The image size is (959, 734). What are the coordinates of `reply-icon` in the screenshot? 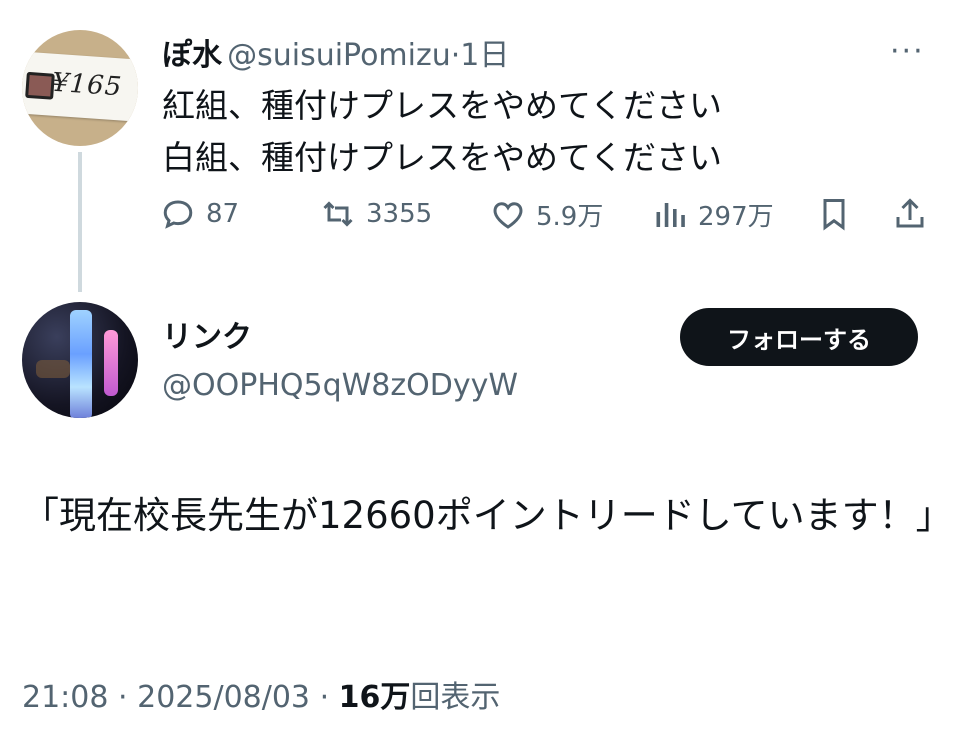 It's located at (178, 214).